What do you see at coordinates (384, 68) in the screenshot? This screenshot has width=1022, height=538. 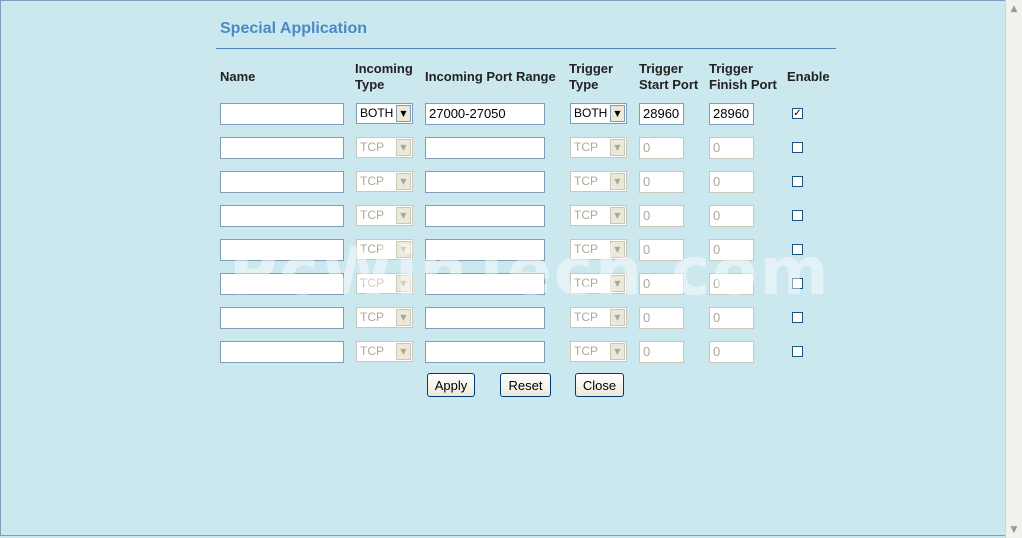 I see `header-incoming-type-line1: Incoming` at bounding box center [384, 68].